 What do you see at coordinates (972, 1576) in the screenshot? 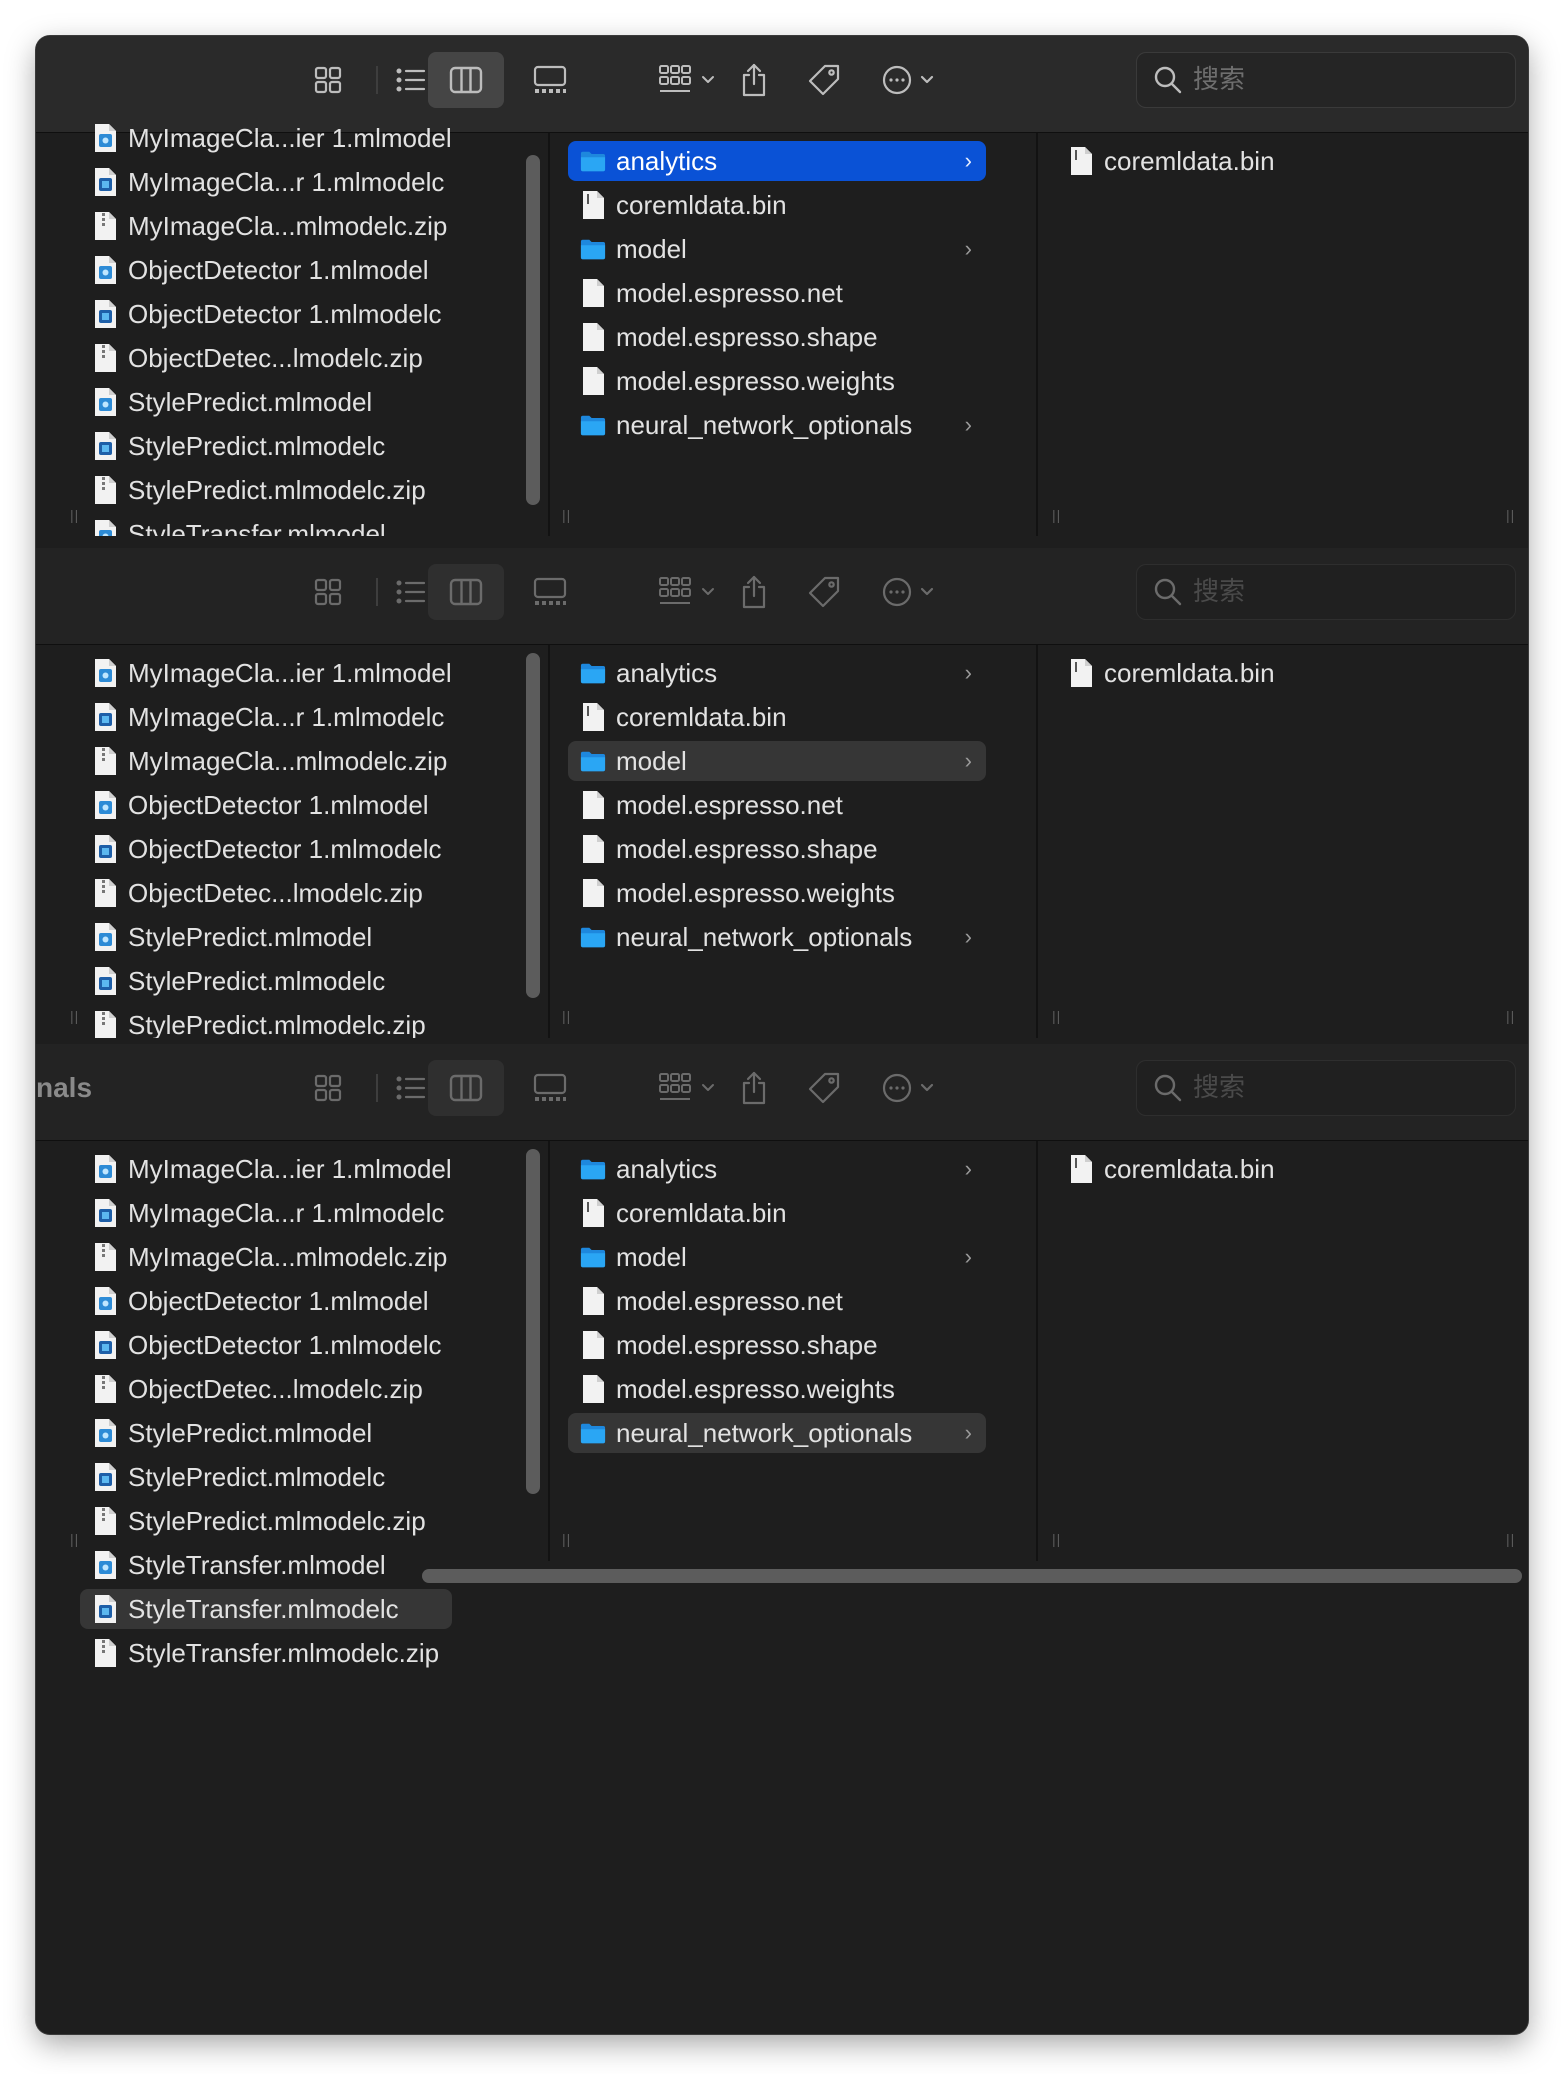
I see `horizontal-scrollbar` at bounding box center [972, 1576].